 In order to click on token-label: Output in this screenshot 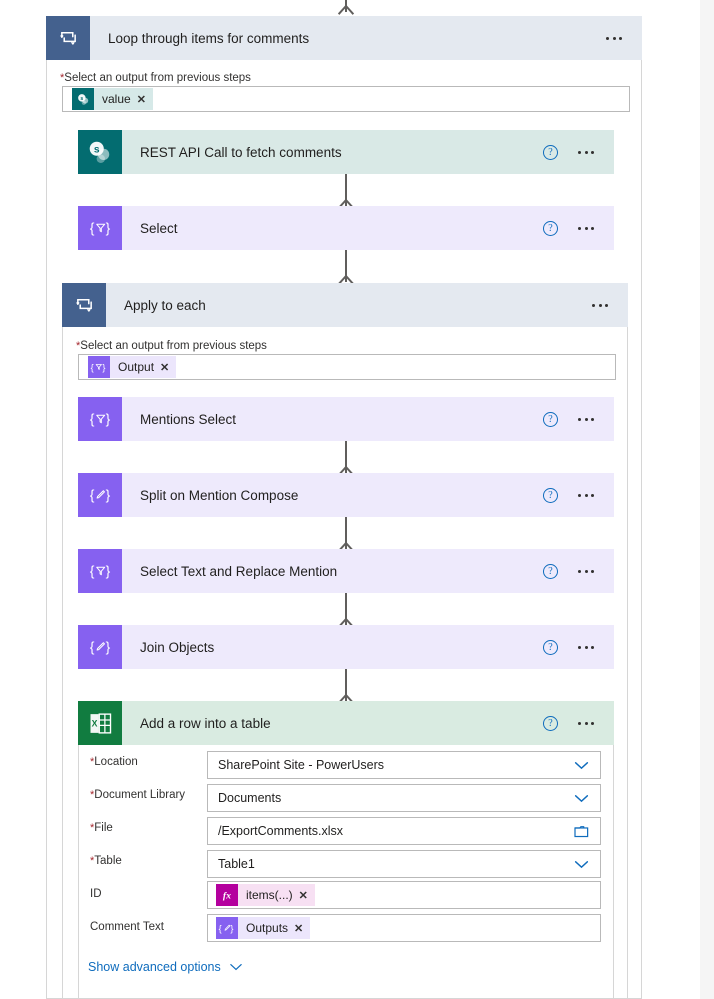, I will do `click(135, 367)`.